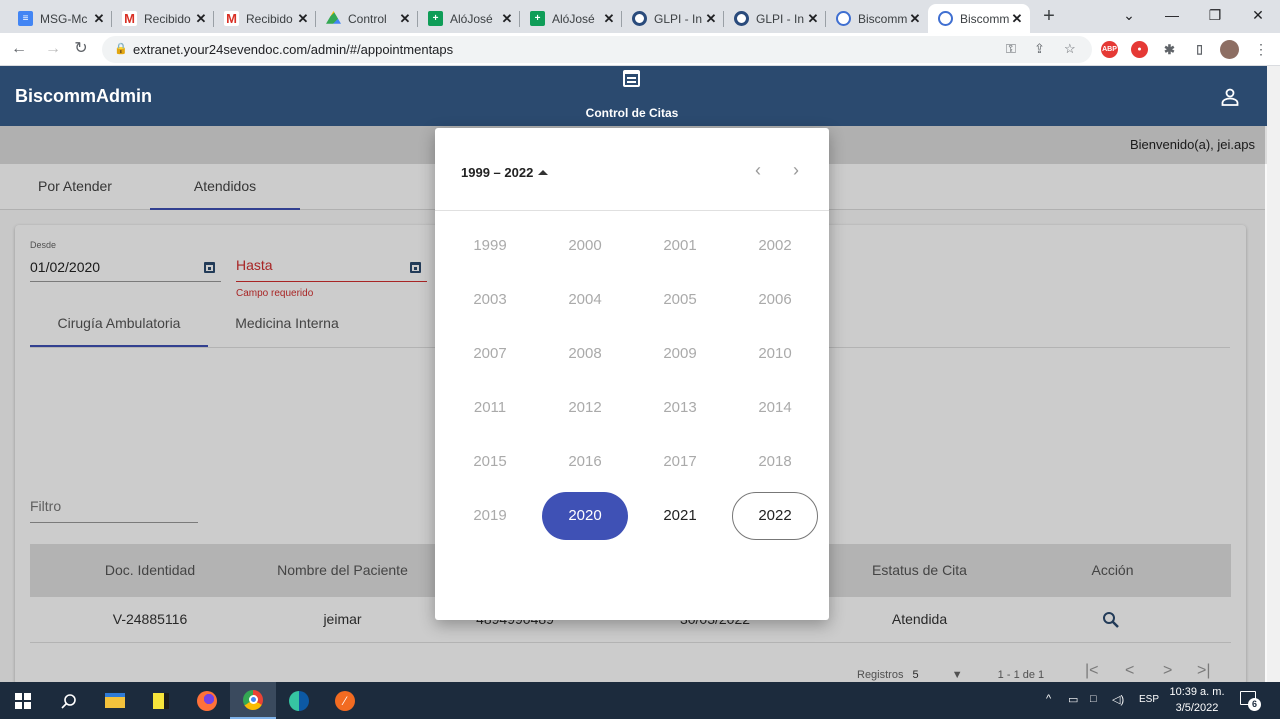 Image resolution: width=1280 pixels, height=719 pixels. What do you see at coordinates (775, 461) in the screenshot?
I see `year-cell: 2018` at bounding box center [775, 461].